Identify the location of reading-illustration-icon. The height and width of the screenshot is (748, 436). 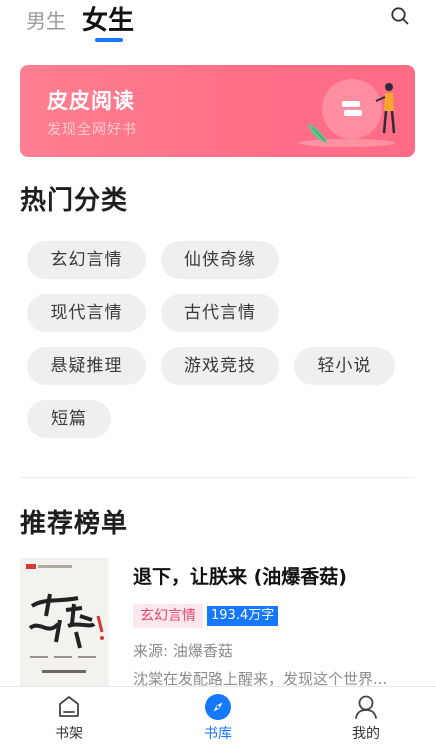
(347, 113).